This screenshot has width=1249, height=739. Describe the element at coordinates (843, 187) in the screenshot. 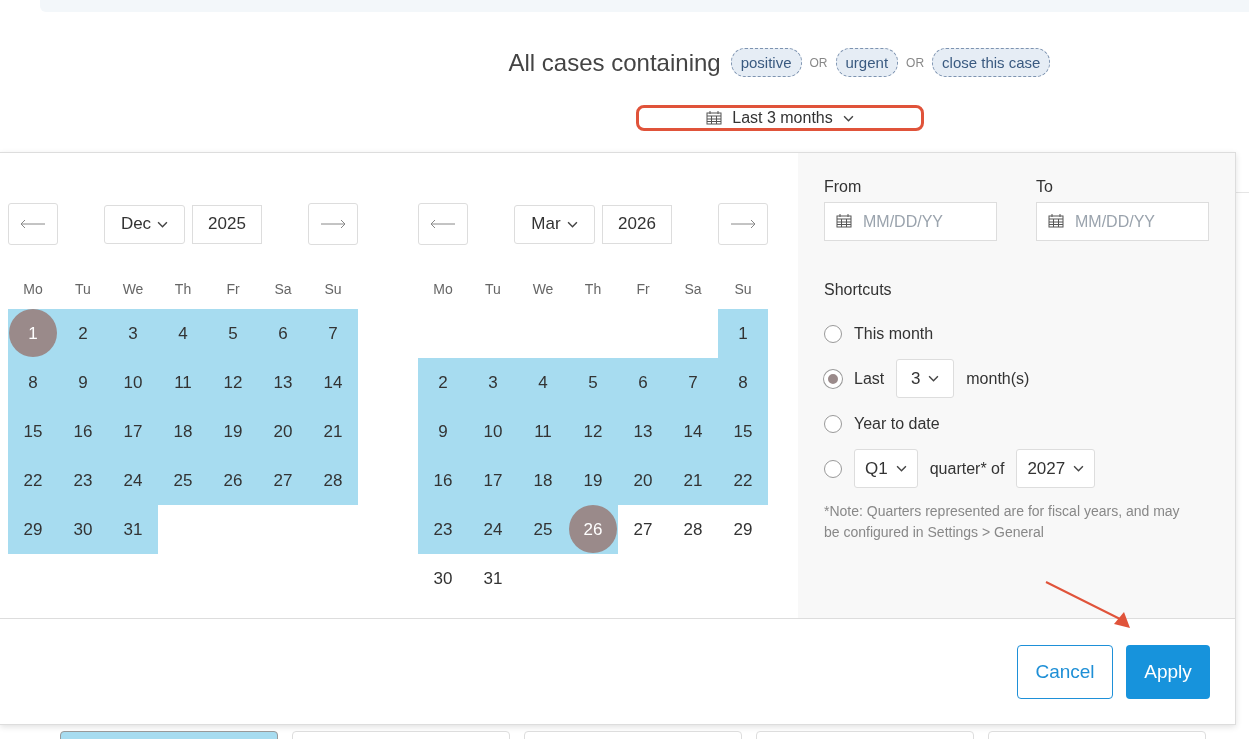

I see `field-label: From` at that location.